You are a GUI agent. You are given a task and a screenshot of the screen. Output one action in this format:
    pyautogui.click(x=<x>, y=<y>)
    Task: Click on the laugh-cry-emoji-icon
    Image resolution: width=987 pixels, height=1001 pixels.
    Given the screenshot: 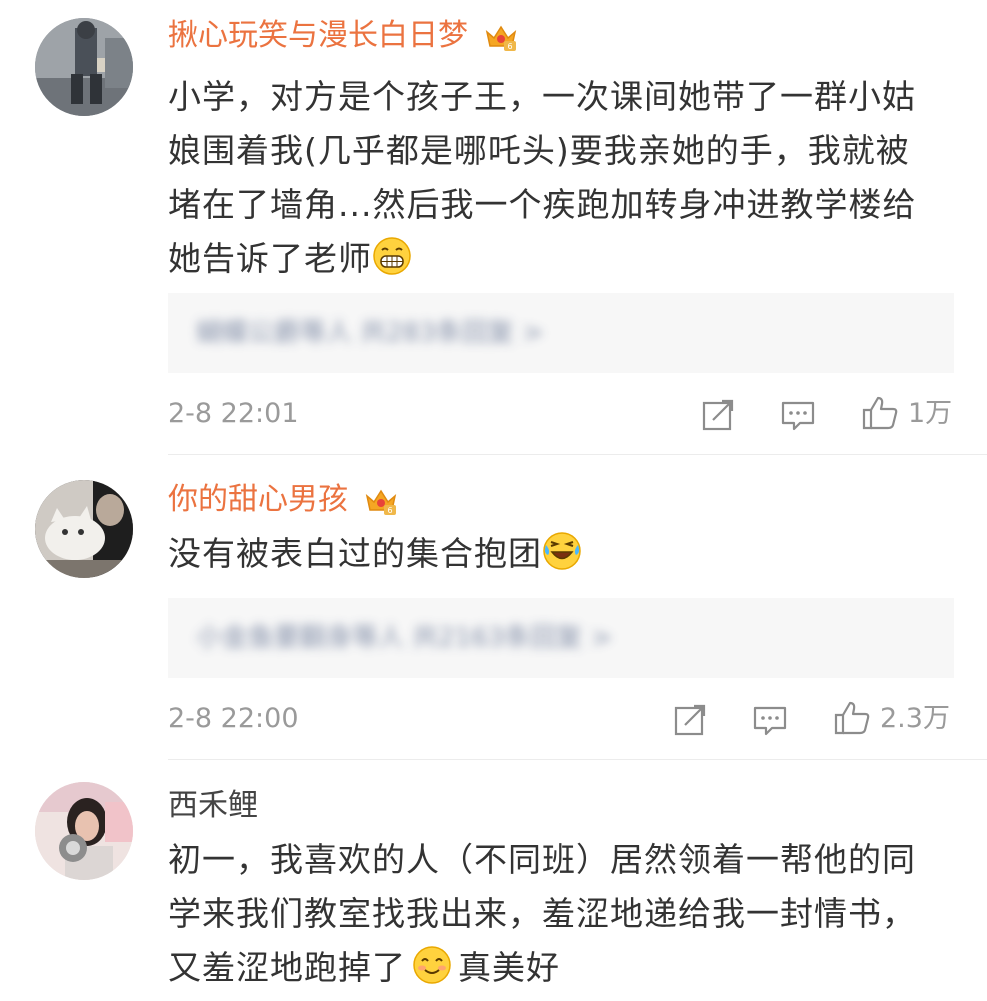 What is the action you would take?
    pyautogui.click(x=562, y=551)
    